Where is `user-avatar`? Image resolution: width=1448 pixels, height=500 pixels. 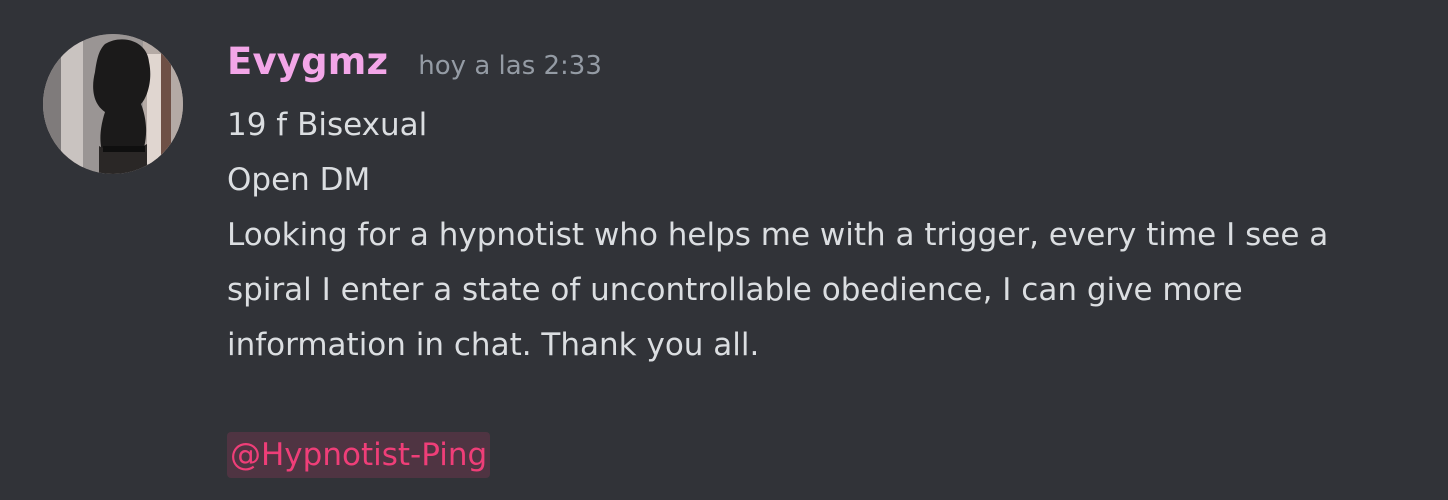 user-avatar is located at coordinates (113, 104).